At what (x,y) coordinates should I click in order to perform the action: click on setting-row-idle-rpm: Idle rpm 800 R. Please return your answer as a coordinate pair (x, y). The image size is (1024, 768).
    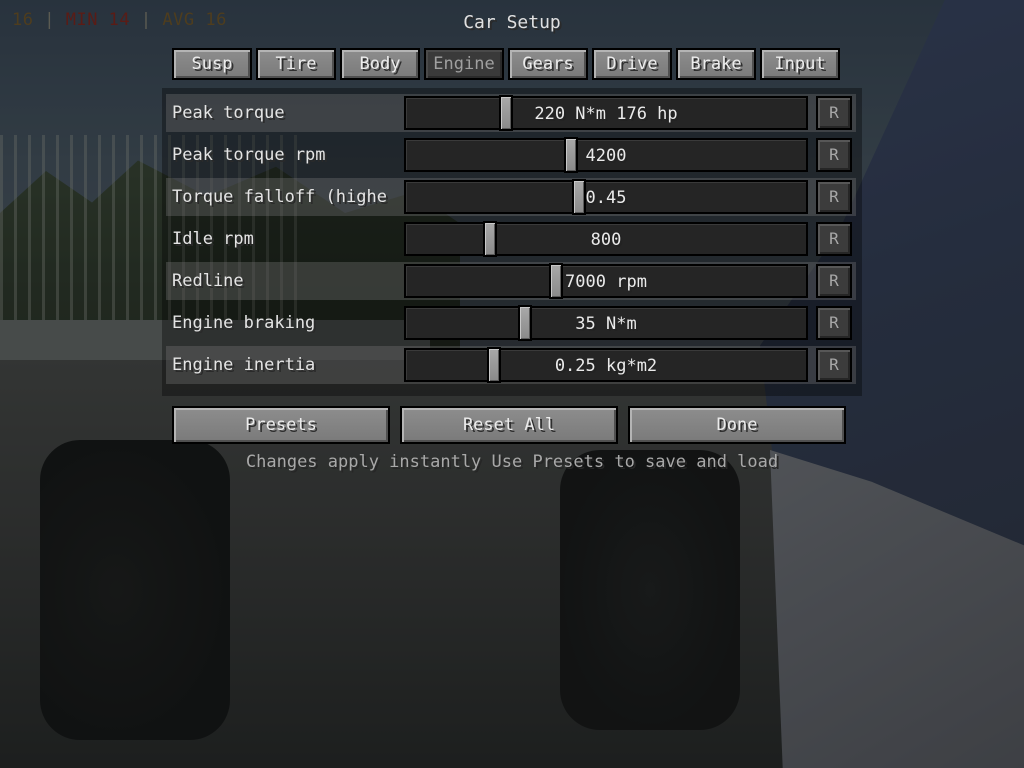
    Looking at the image, I should click on (511, 239).